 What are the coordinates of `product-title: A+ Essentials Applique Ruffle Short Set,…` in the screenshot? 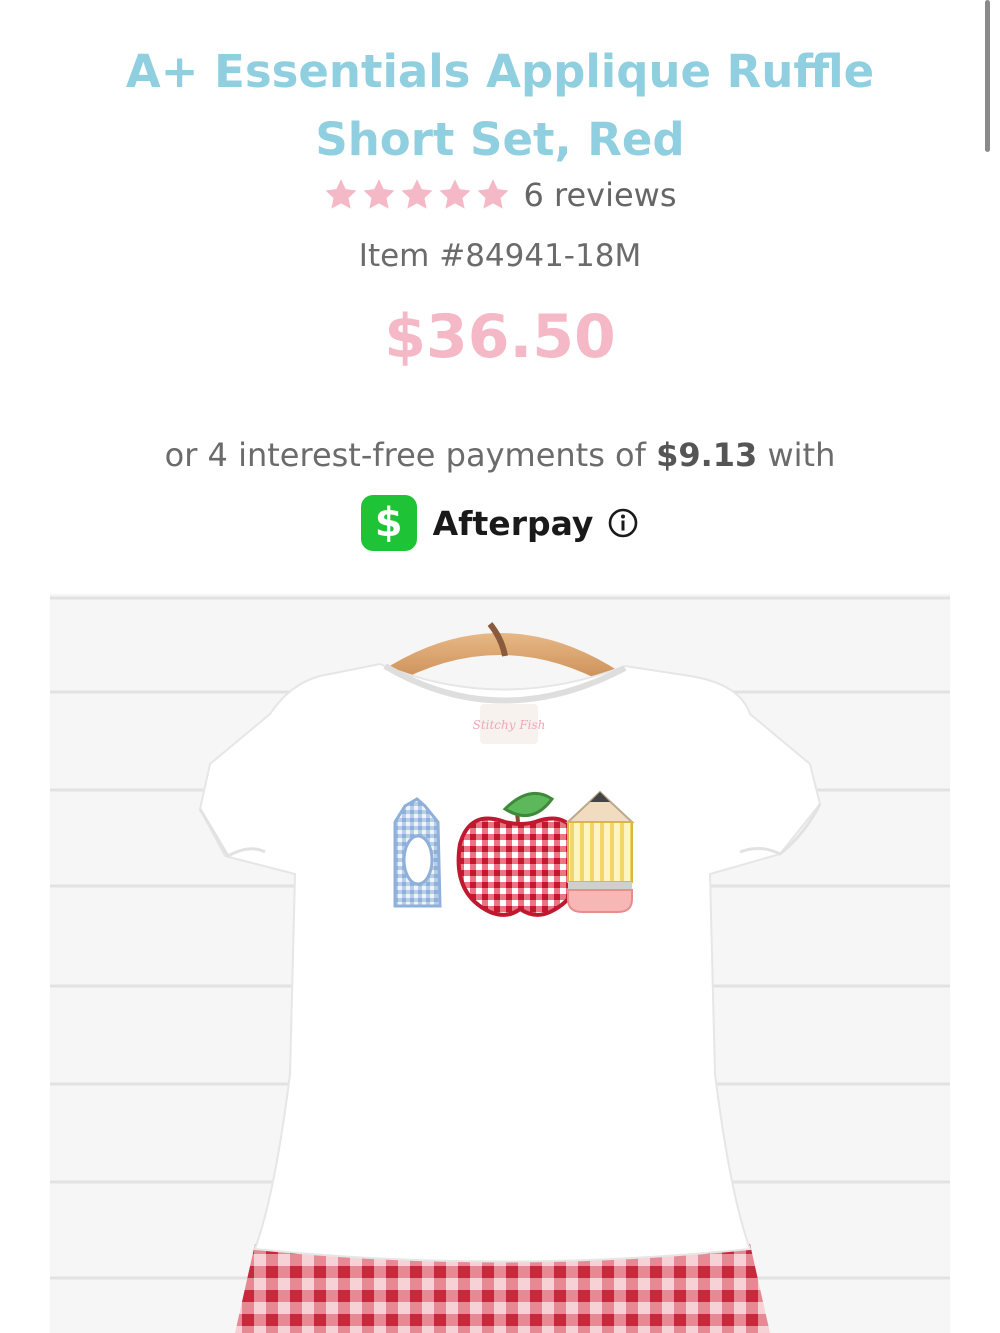 It's located at (500, 105).